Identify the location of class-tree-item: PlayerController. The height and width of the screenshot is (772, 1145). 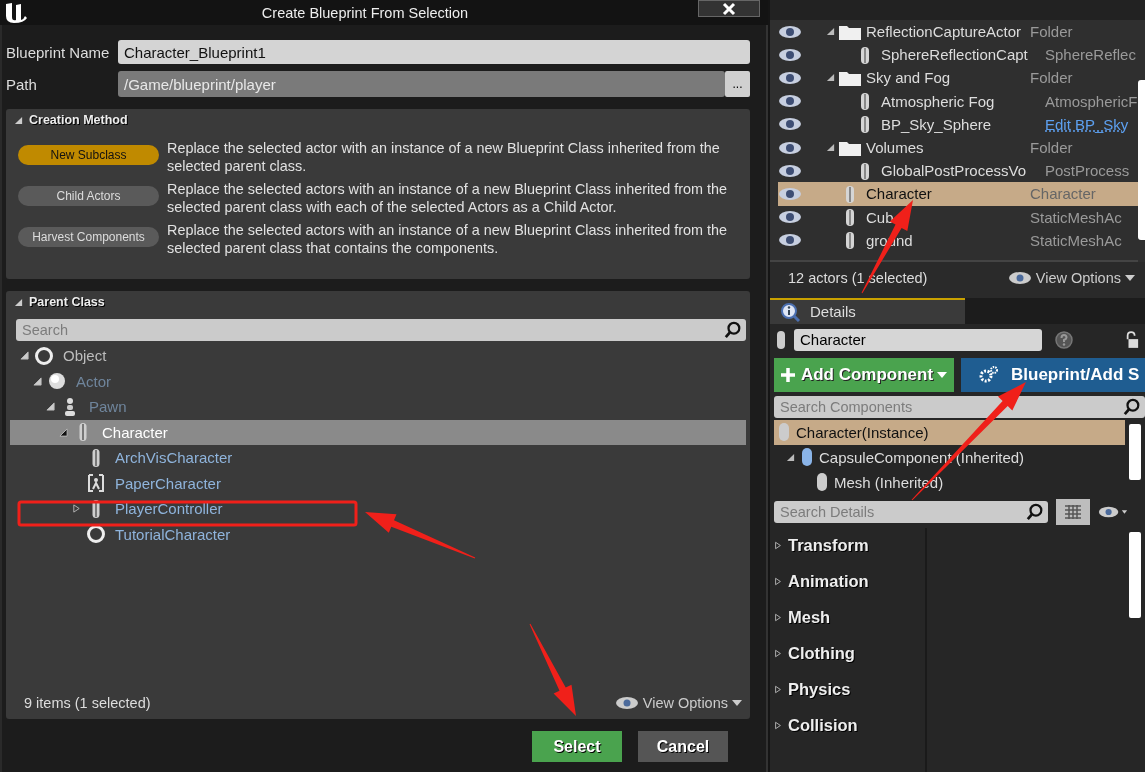
(378, 509).